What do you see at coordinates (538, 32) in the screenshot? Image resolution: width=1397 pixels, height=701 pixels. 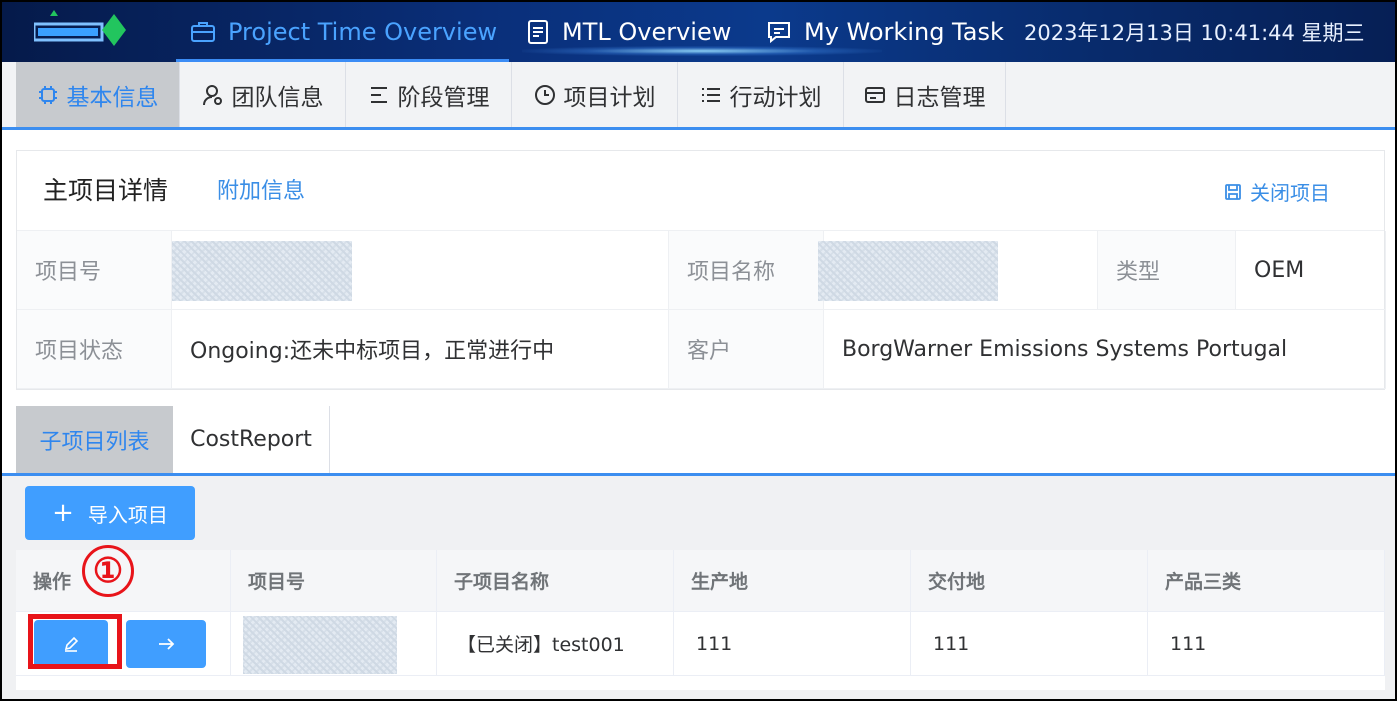 I see `document-icon` at bounding box center [538, 32].